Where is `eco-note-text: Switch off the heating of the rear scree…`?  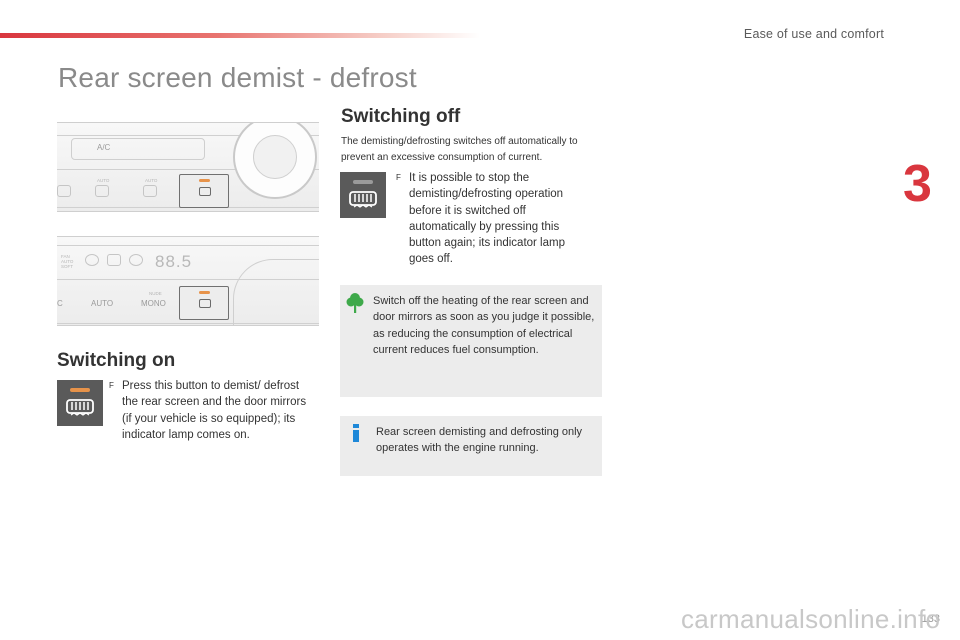
eco-note-text: Switch off the heating of the rear scree… is located at coordinates (484, 325).